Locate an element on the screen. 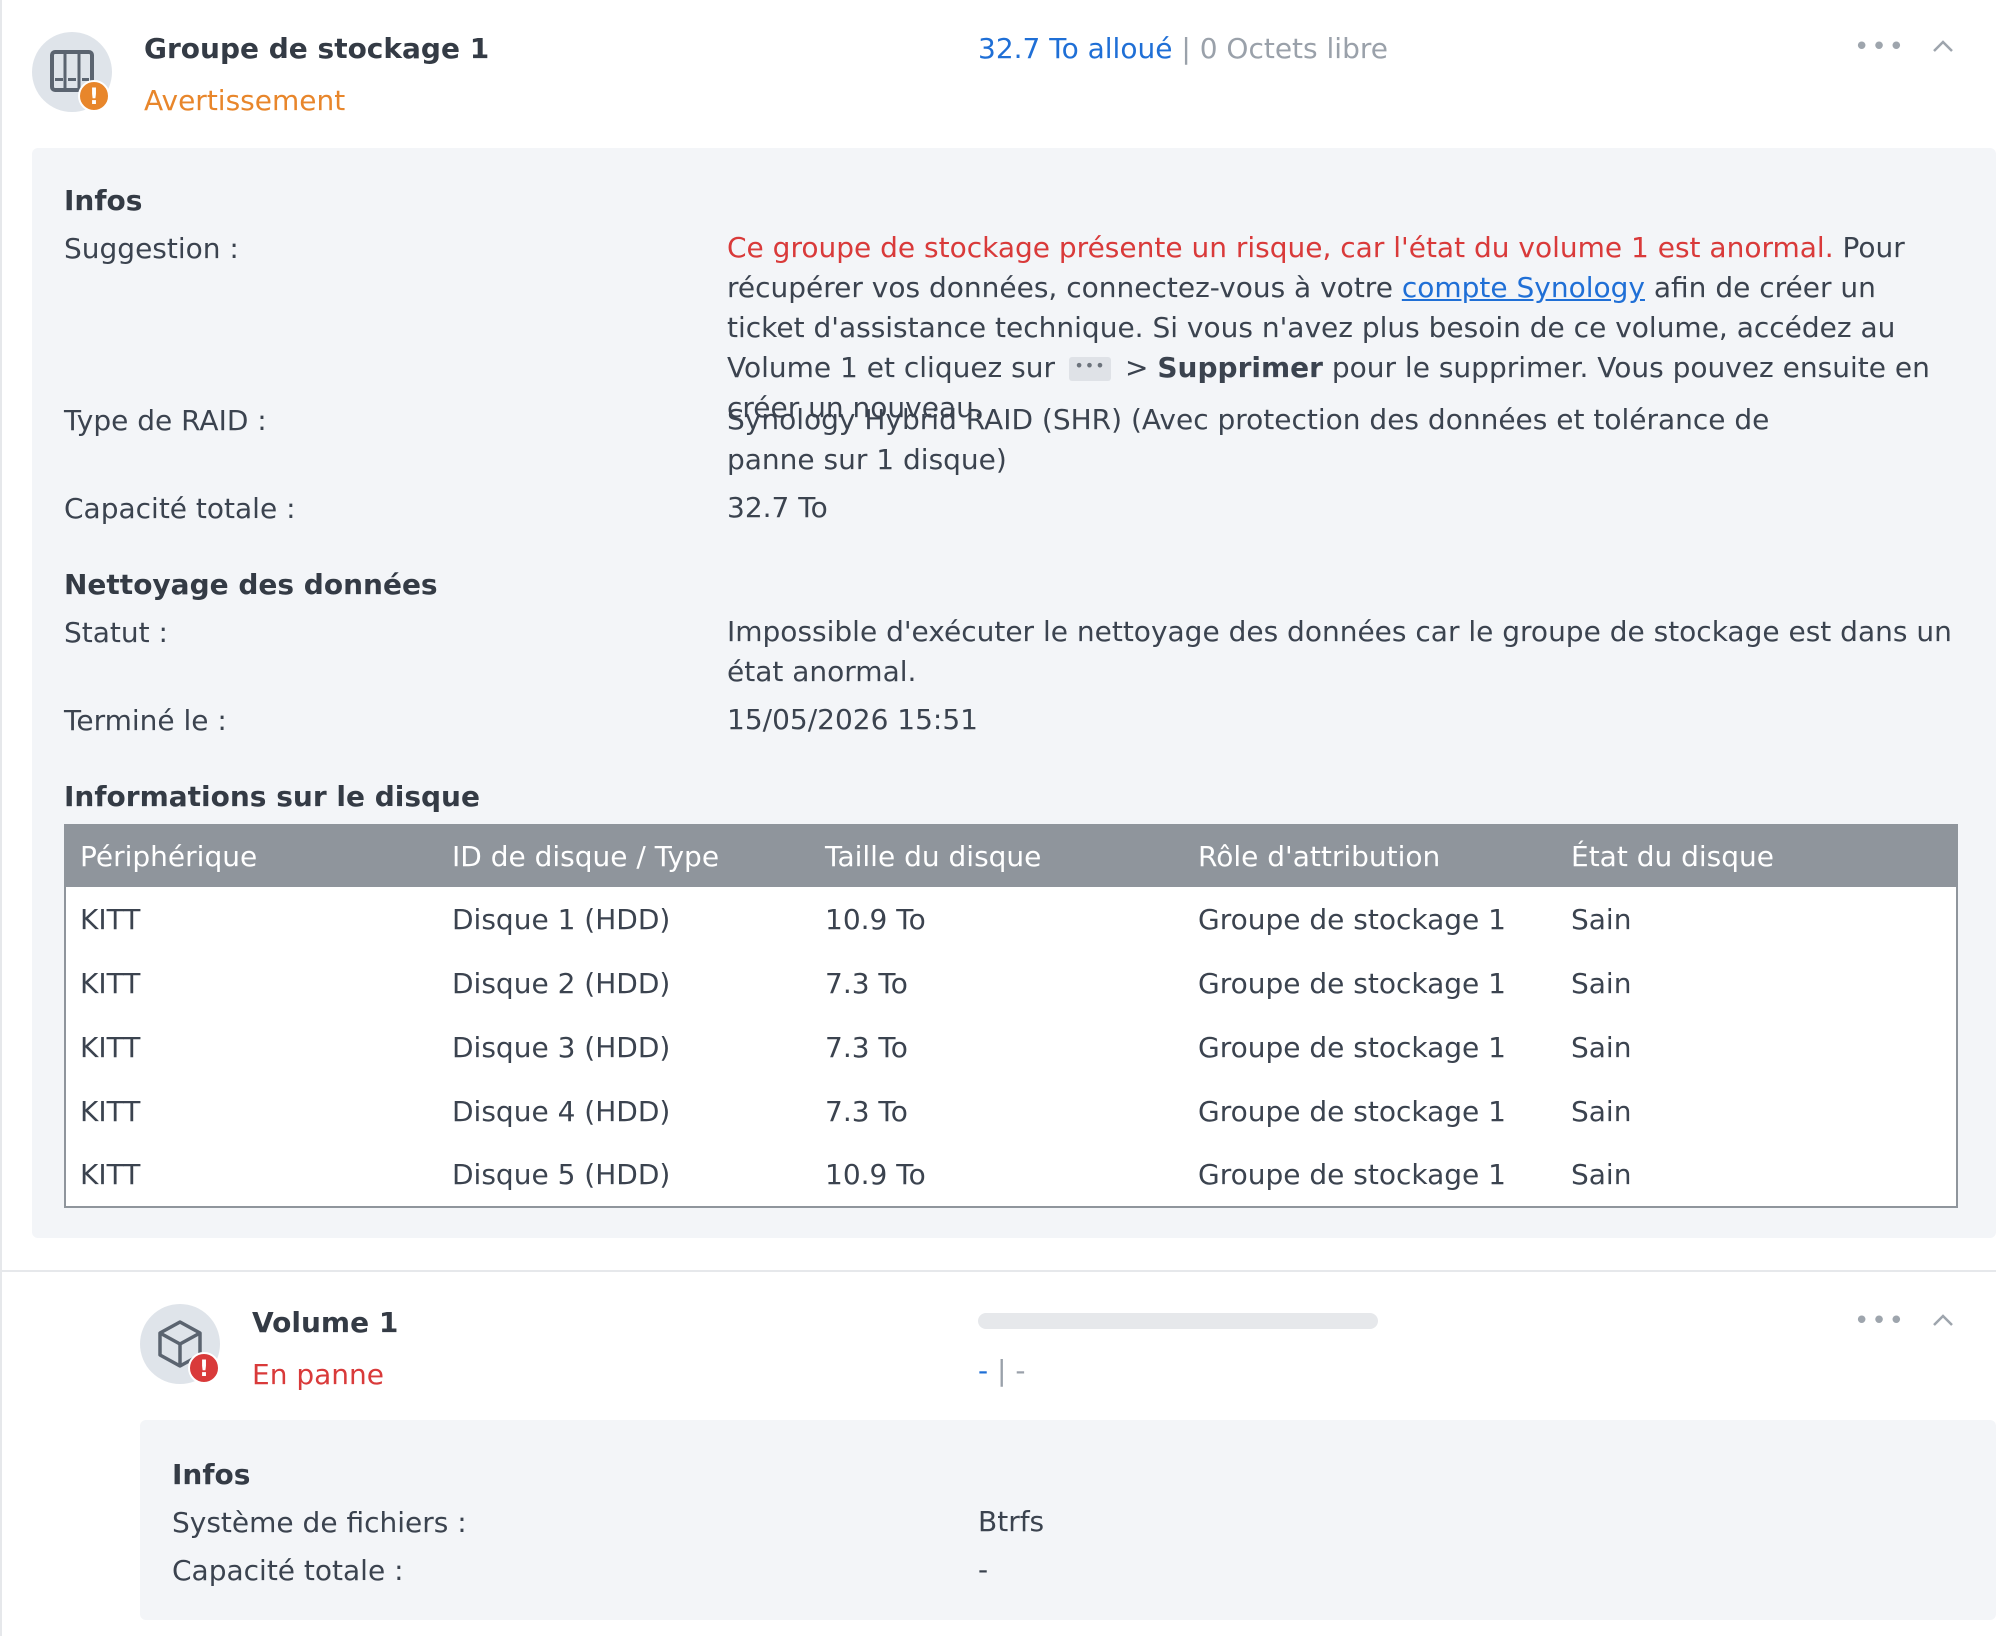  filesystem-value: Btrfs is located at coordinates (1011, 1521).